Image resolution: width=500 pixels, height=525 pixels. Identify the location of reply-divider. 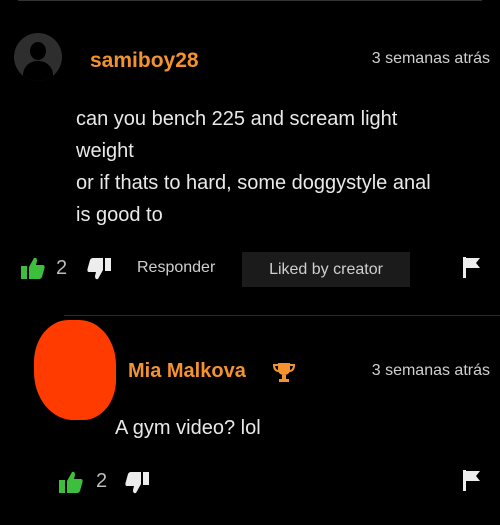
(282, 315).